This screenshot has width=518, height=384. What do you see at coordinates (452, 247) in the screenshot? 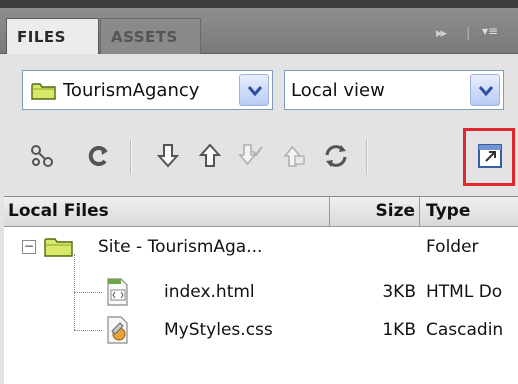
I see `file-type: Folder` at bounding box center [452, 247].